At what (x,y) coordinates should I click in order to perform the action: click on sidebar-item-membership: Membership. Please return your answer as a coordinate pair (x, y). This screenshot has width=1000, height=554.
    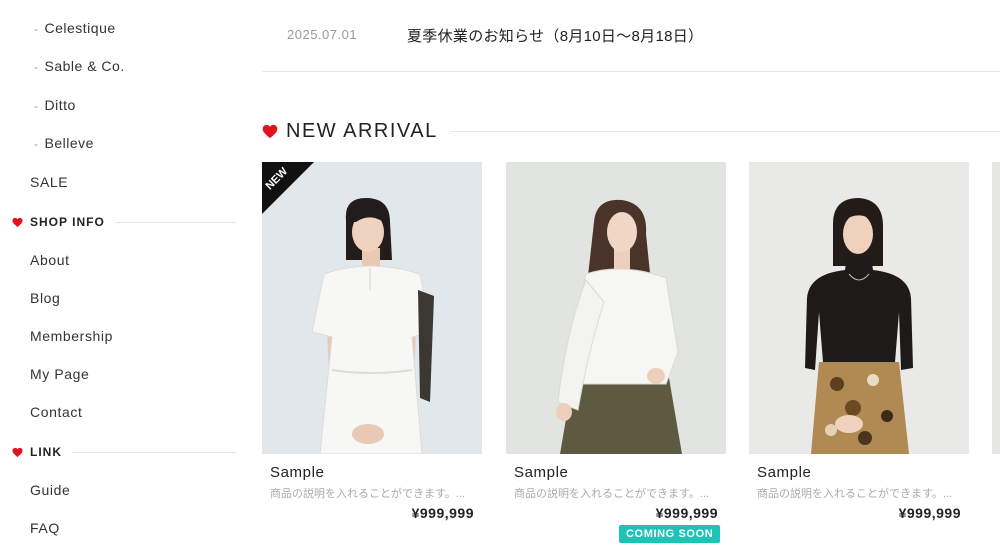
    Looking at the image, I should click on (71, 336).